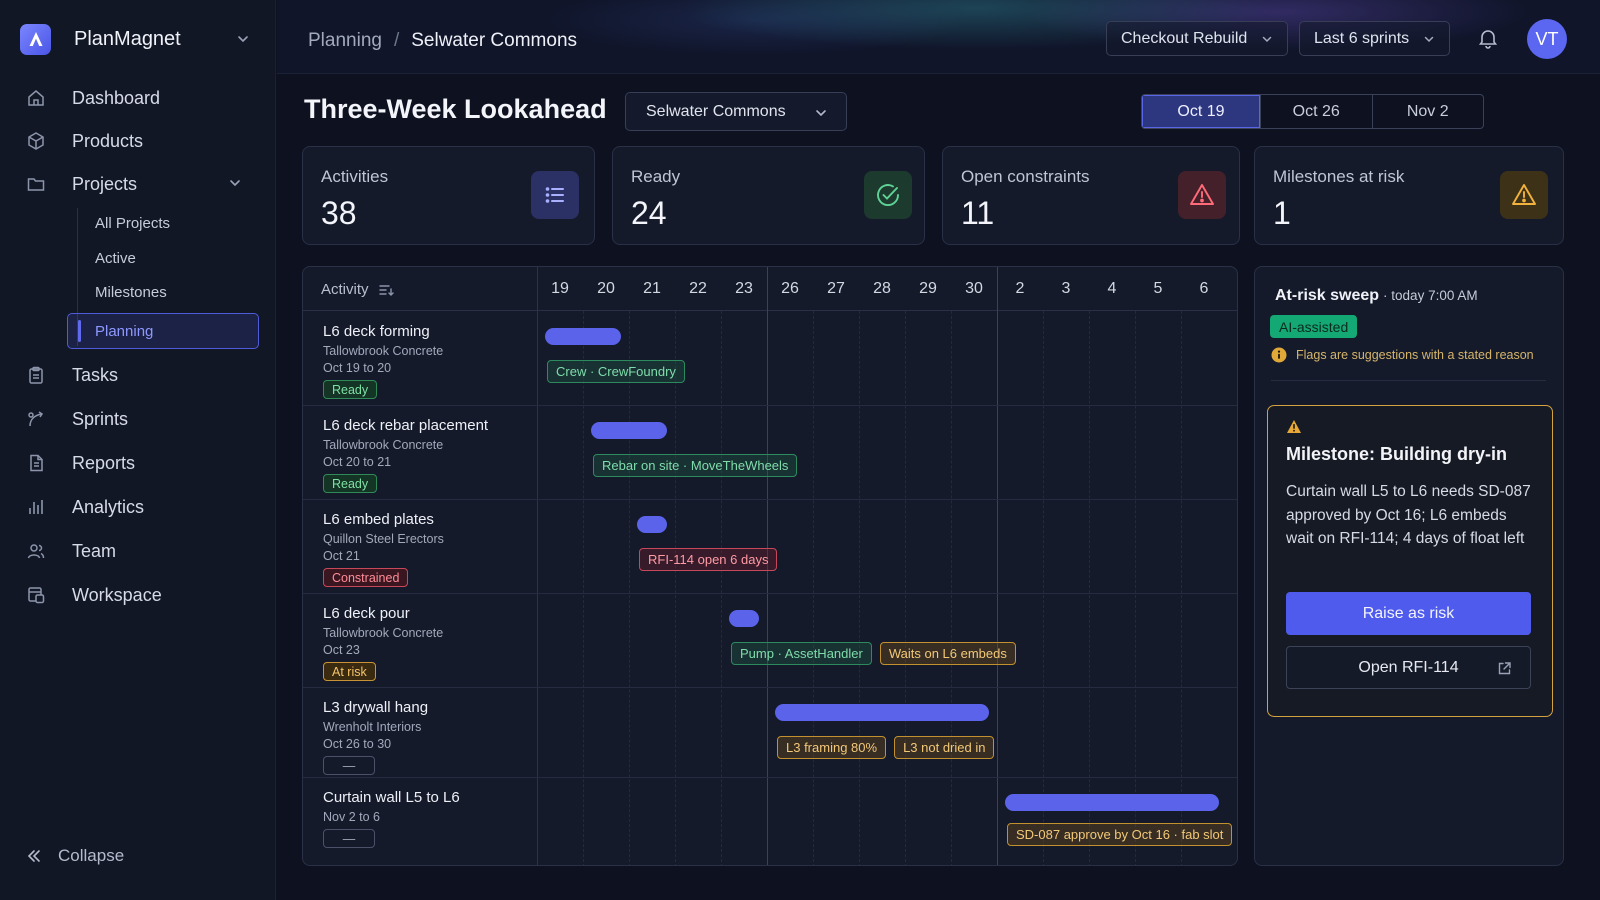 The width and height of the screenshot is (1600, 900). Describe the element at coordinates (698, 288) in the screenshot. I see `day-label: 22` at that location.